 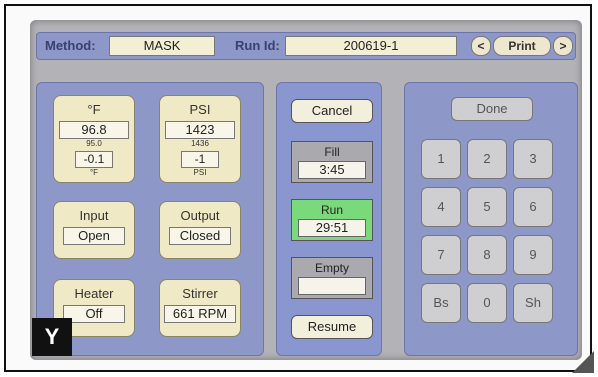 I want to click on empty-label: Empty, so click(x=331, y=268).